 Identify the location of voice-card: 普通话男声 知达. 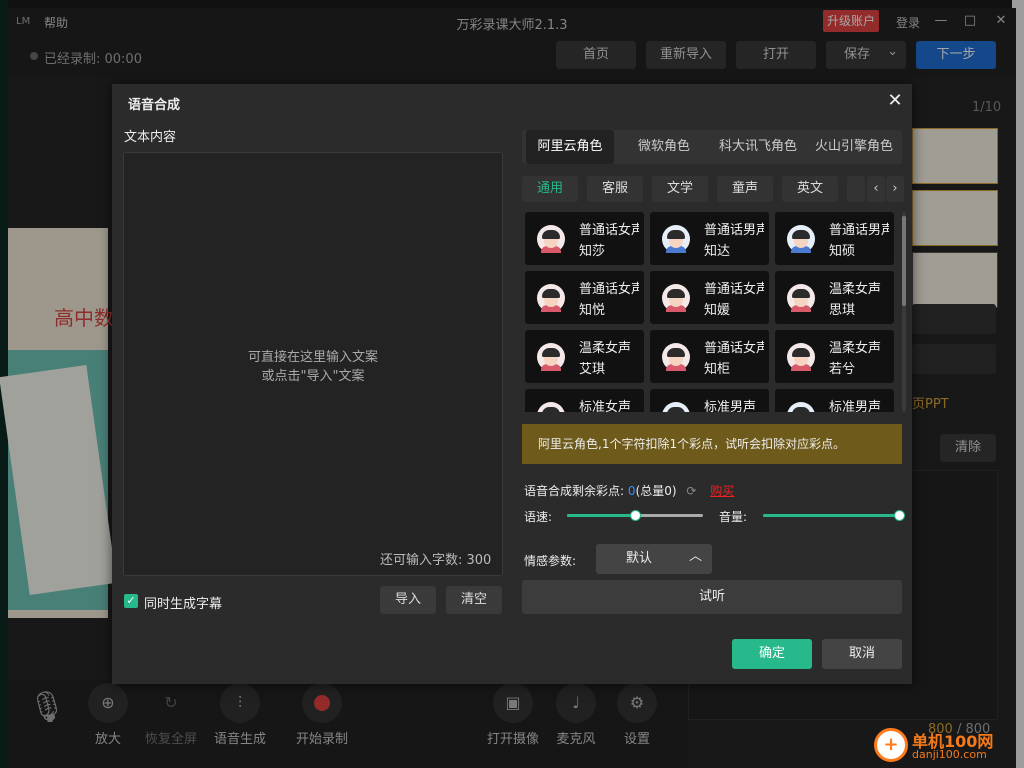
(709, 238).